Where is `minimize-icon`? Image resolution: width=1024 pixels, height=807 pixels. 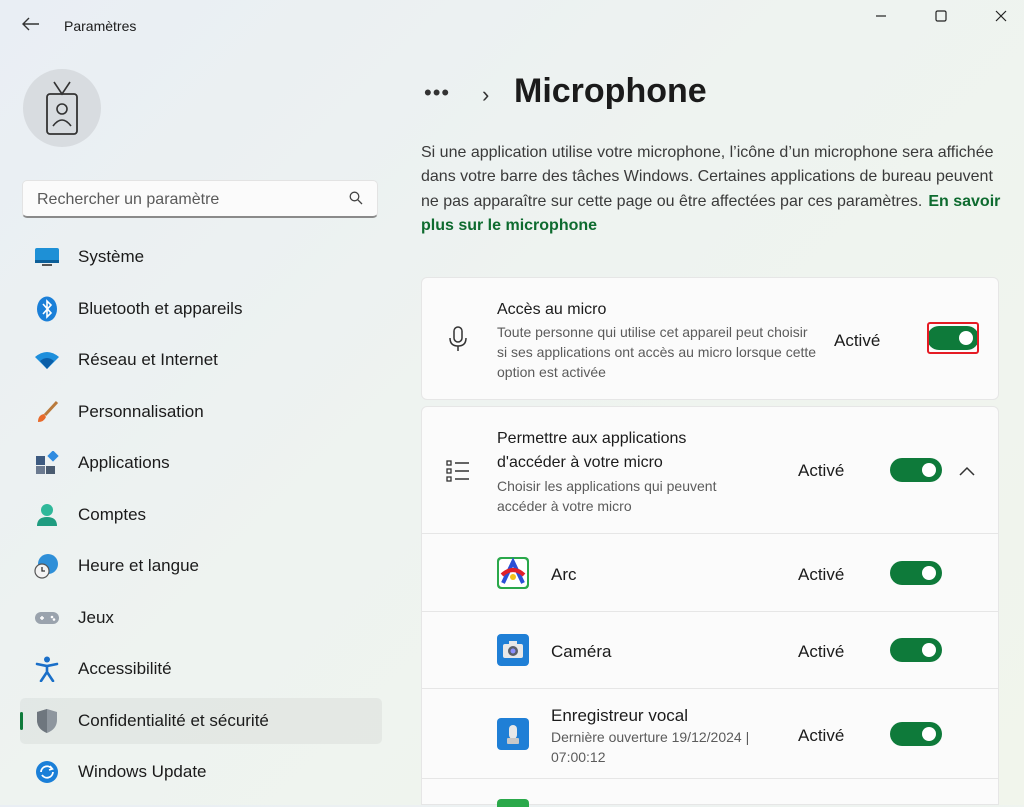
minimize-icon is located at coordinates (881, 16).